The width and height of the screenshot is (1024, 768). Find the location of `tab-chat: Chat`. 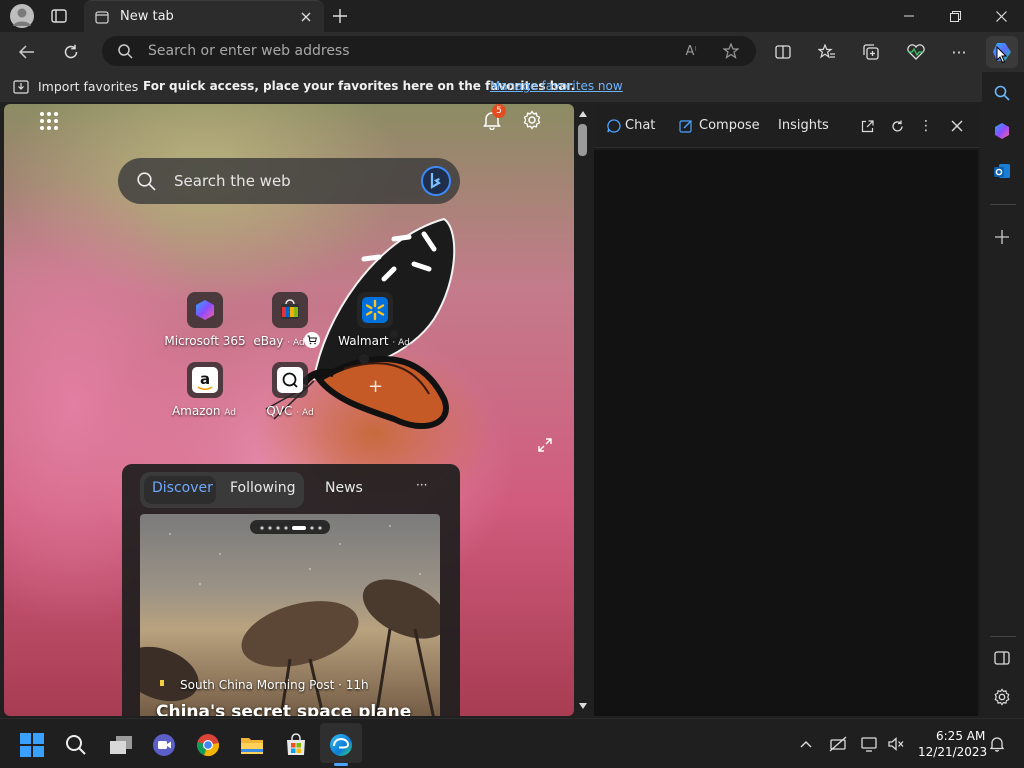

tab-chat: Chat is located at coordinates (640, 125).